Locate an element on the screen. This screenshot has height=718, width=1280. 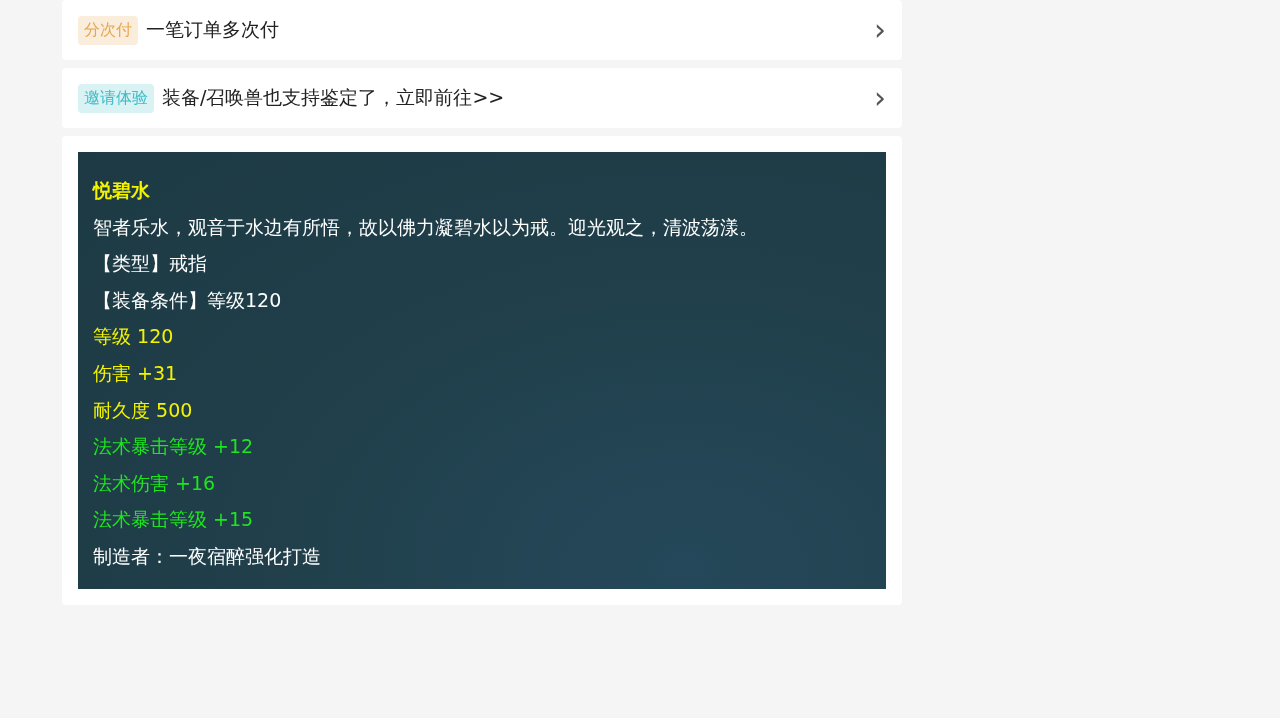
promo-tag: 分次付 is located at coordinates (108, 30).